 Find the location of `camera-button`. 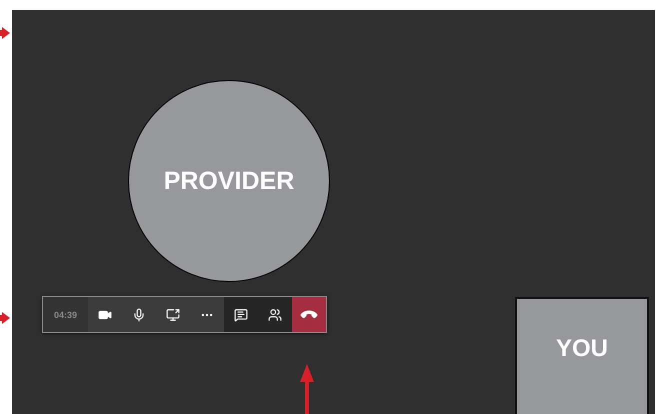

camera-button is located at coordinates (105, 314).